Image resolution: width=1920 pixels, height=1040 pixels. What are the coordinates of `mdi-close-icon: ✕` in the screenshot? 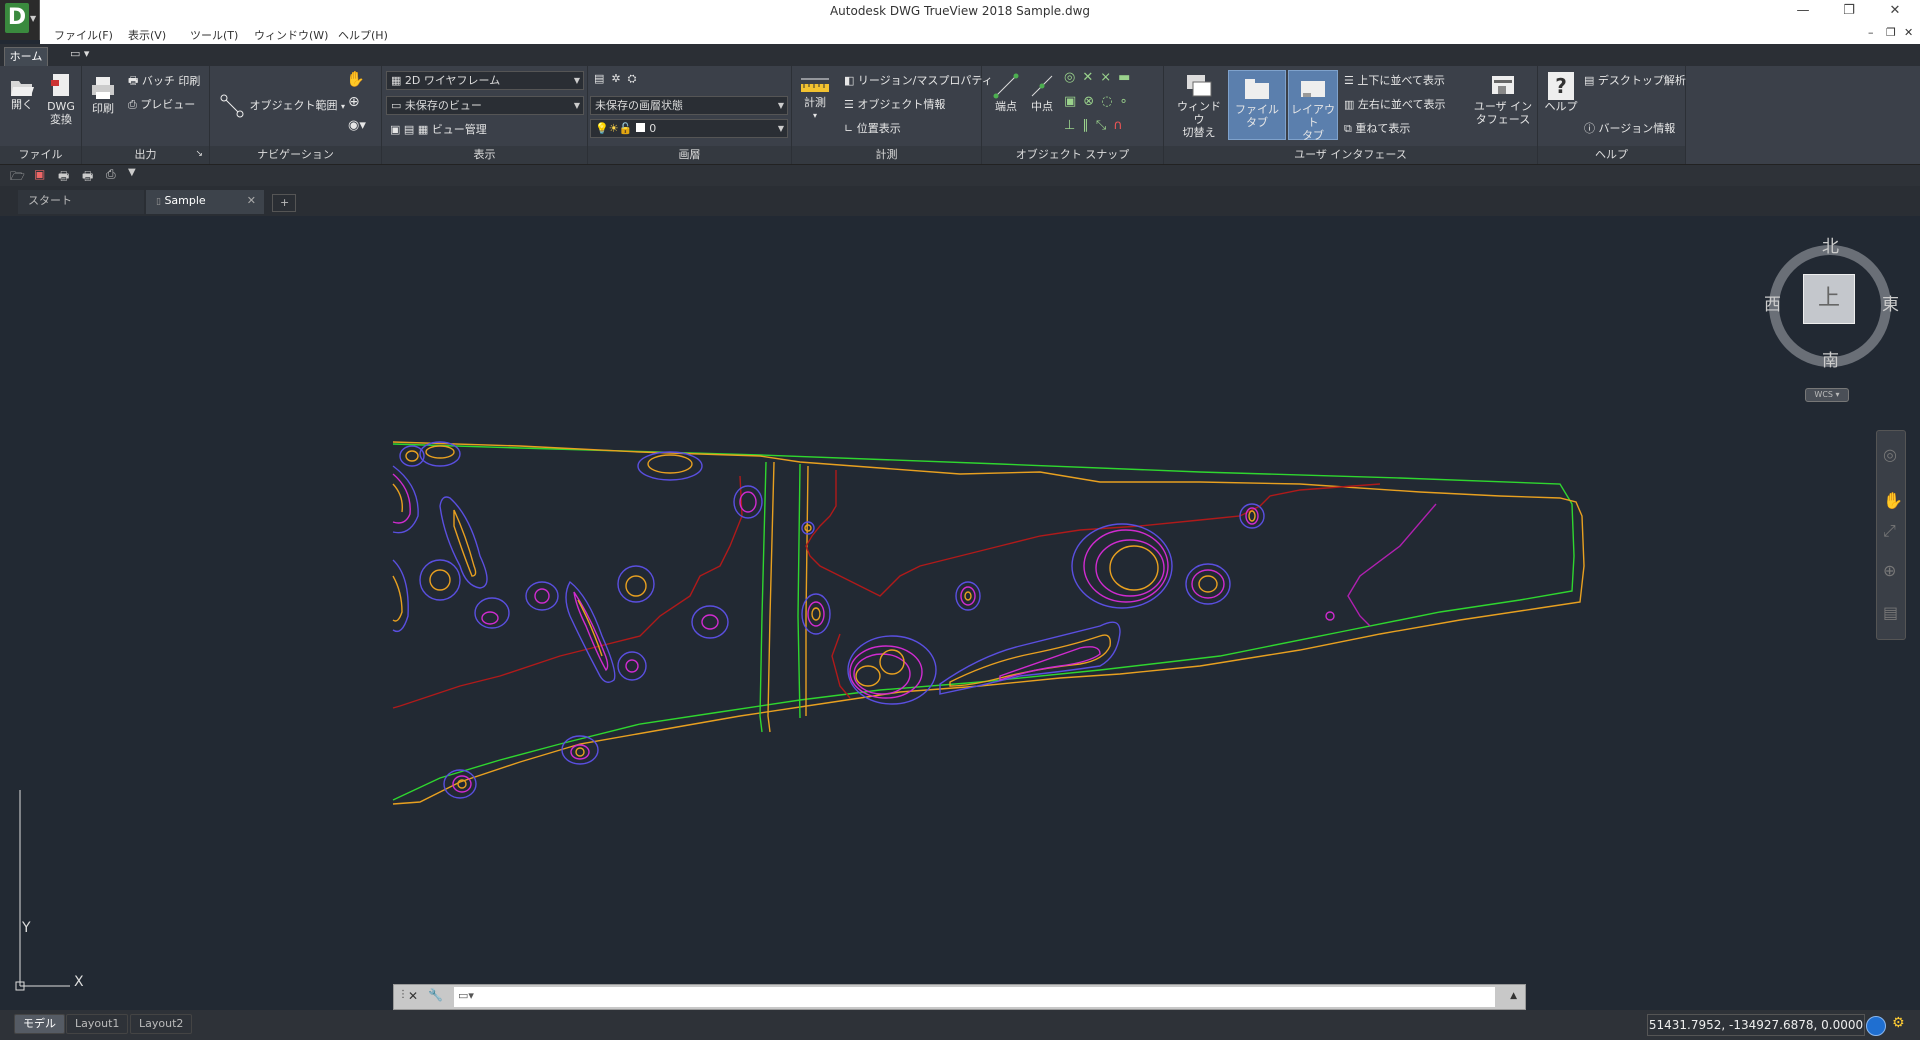 It's located at (1908, 32).